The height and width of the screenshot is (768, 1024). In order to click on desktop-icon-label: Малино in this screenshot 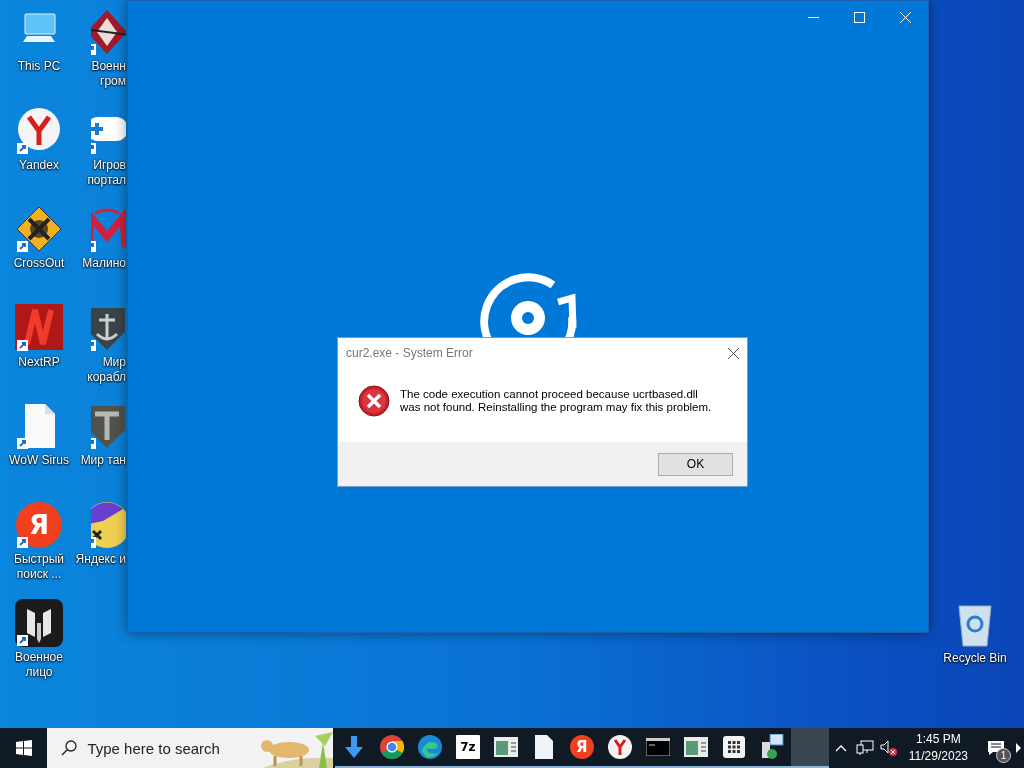, I will do `click(104, 263)`.